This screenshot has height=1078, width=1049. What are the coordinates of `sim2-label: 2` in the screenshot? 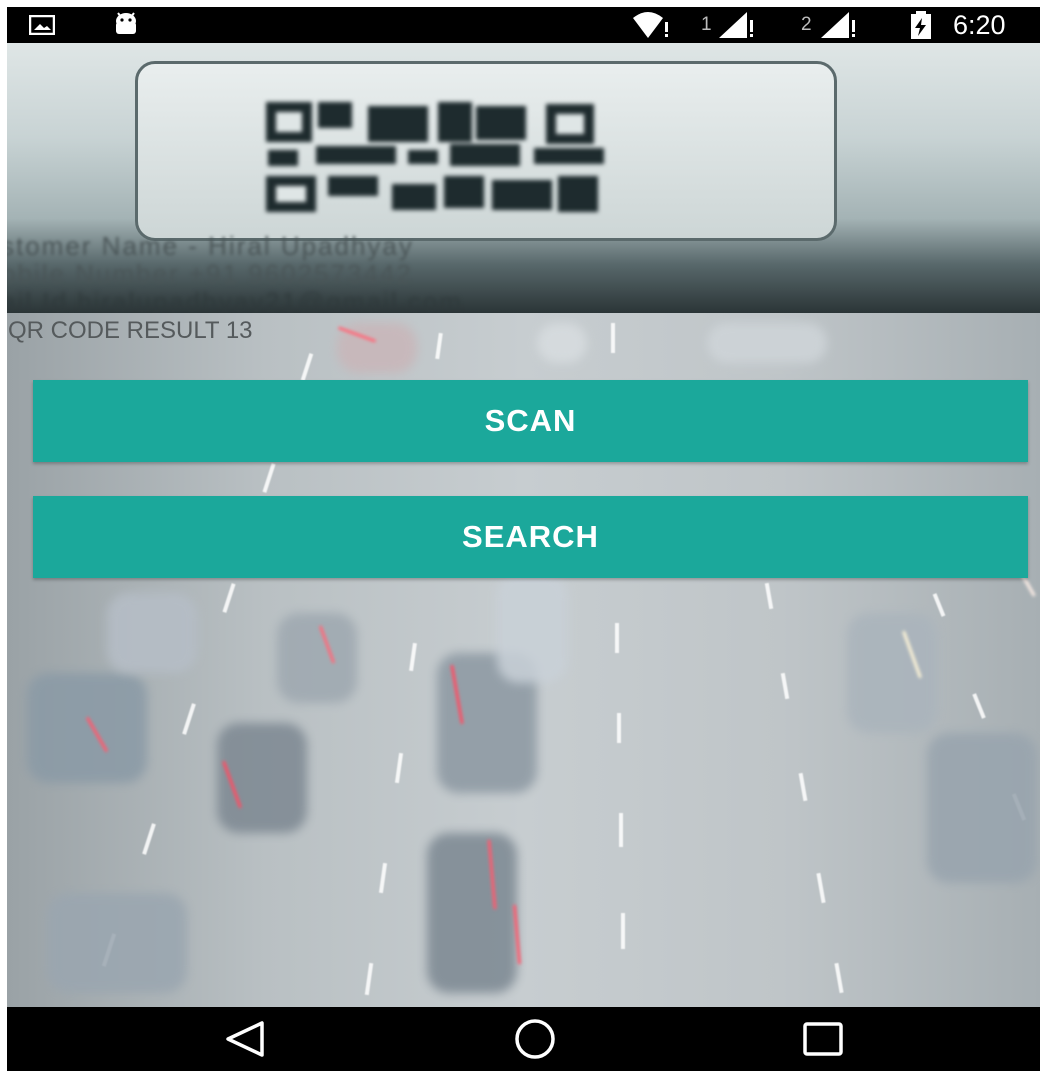 It's located at (806, 24).